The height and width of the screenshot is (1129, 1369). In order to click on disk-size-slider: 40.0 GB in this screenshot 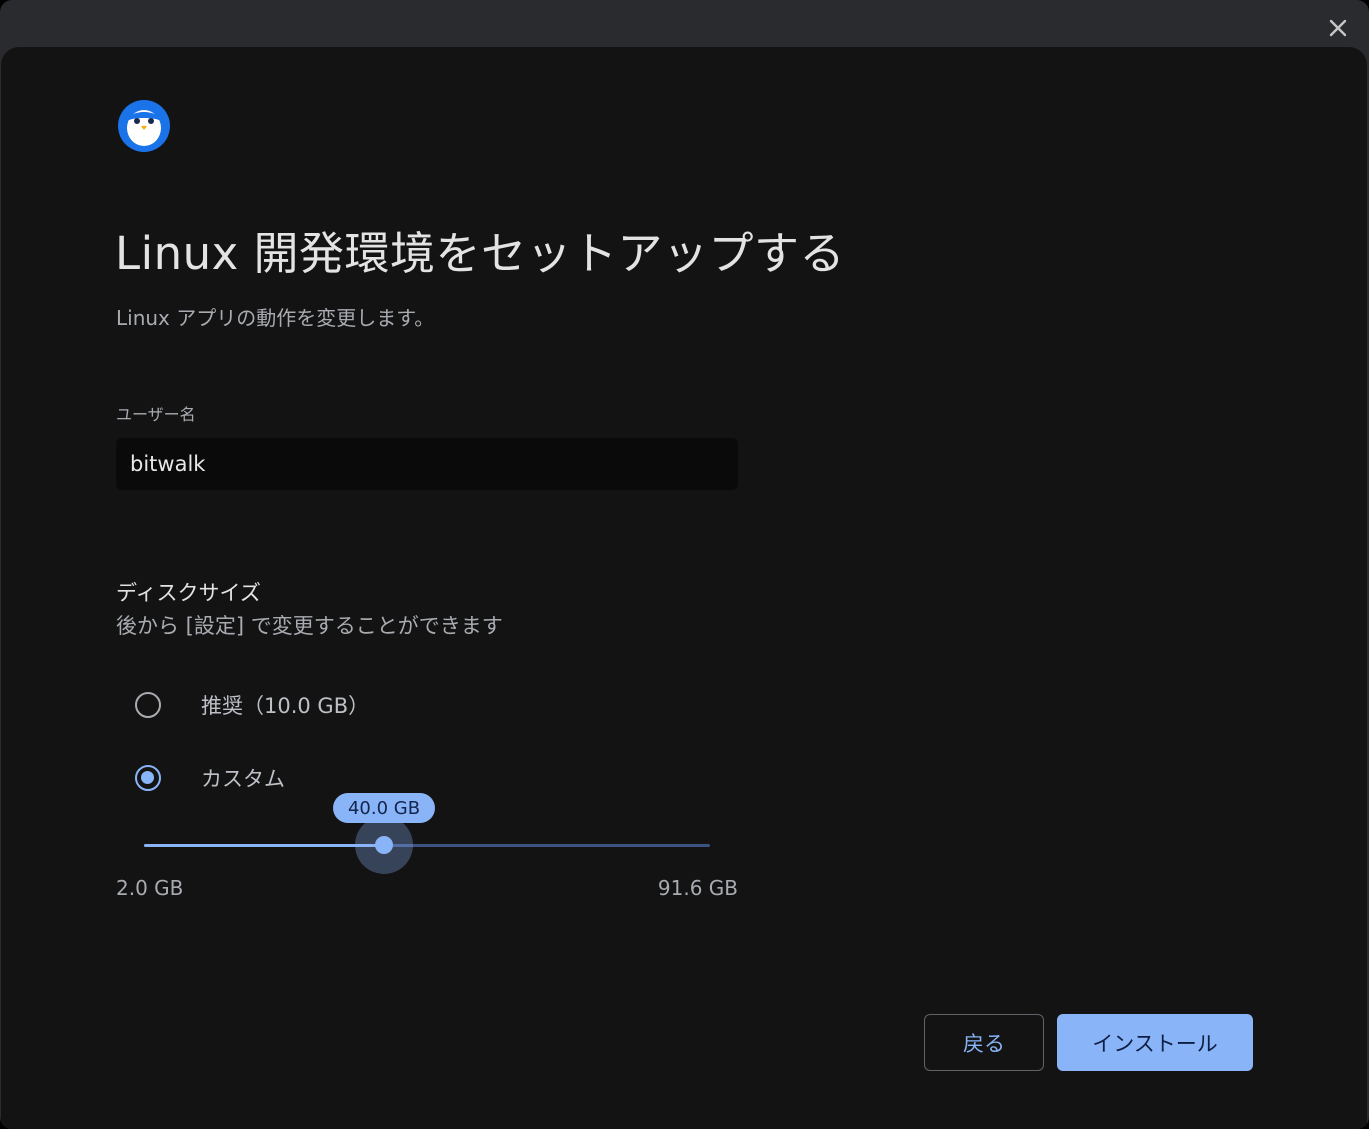, I will do `click(427, 840)`.